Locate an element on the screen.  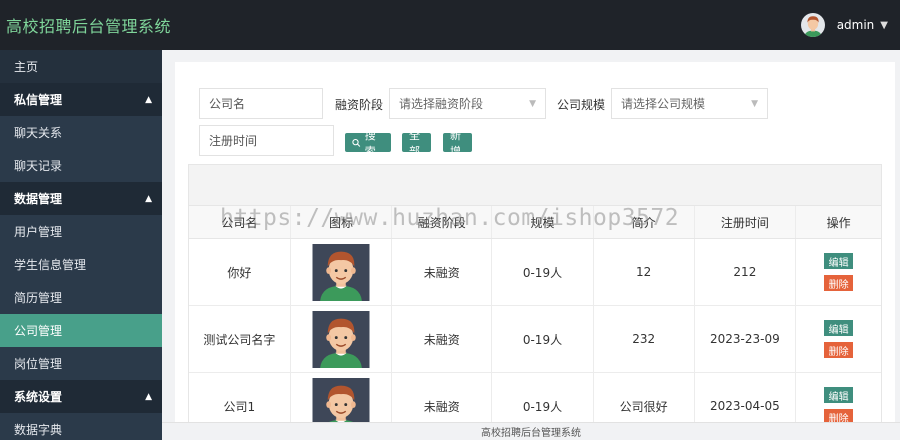
column-header: 规模 is located at coordinates (543, 222).